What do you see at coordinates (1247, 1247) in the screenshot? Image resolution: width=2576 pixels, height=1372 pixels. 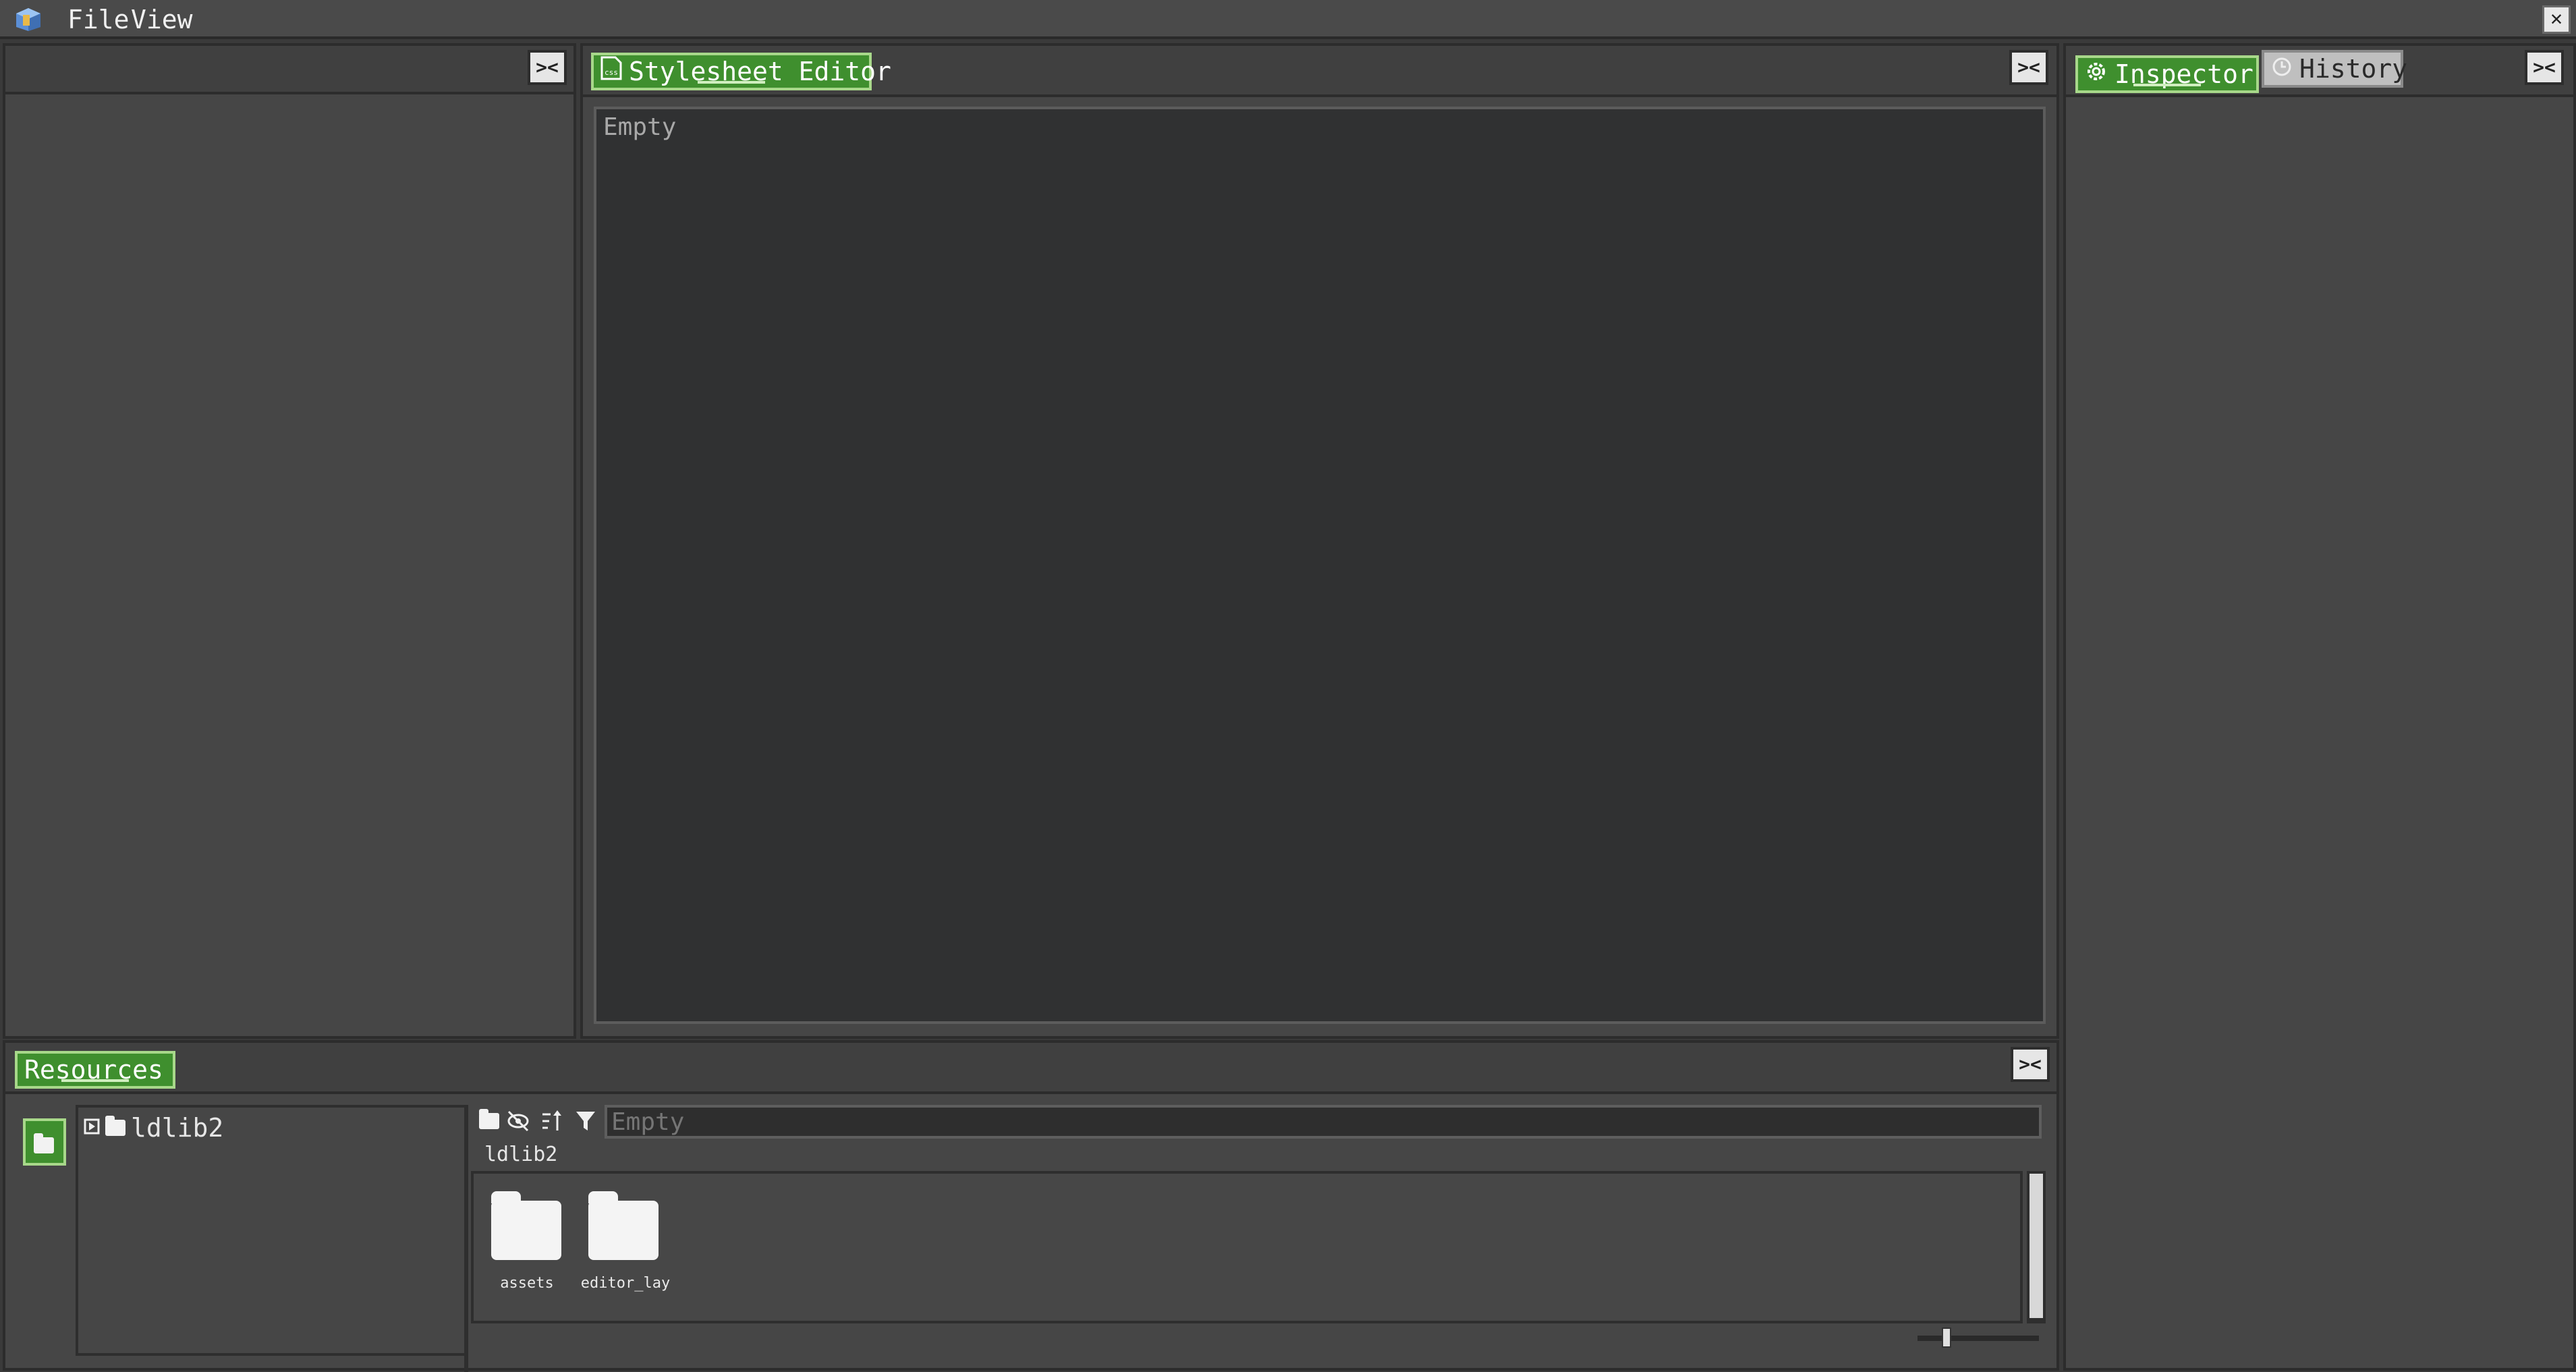 I see `resource-grid: assets editor_lay` at bounding box center [1247, 1247].